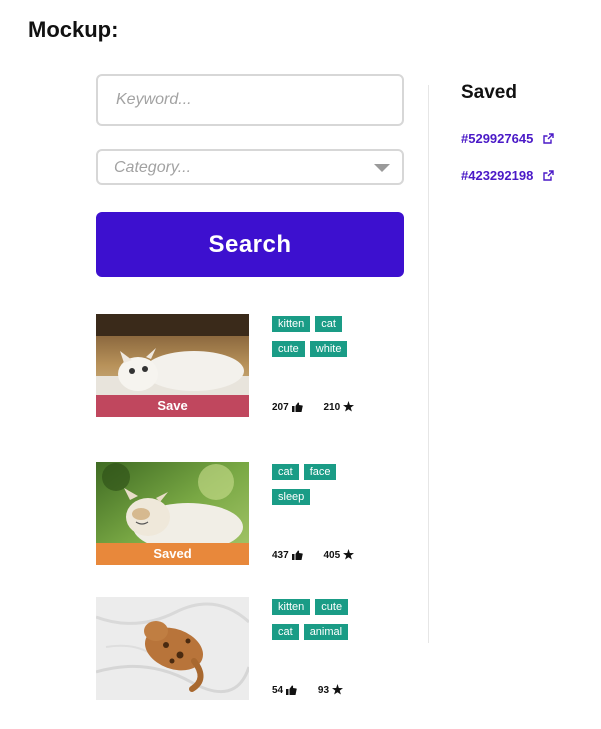 The width and height of the screenshot is (601, 729). I want to click on saved-button: Saved, so click(172, 554).